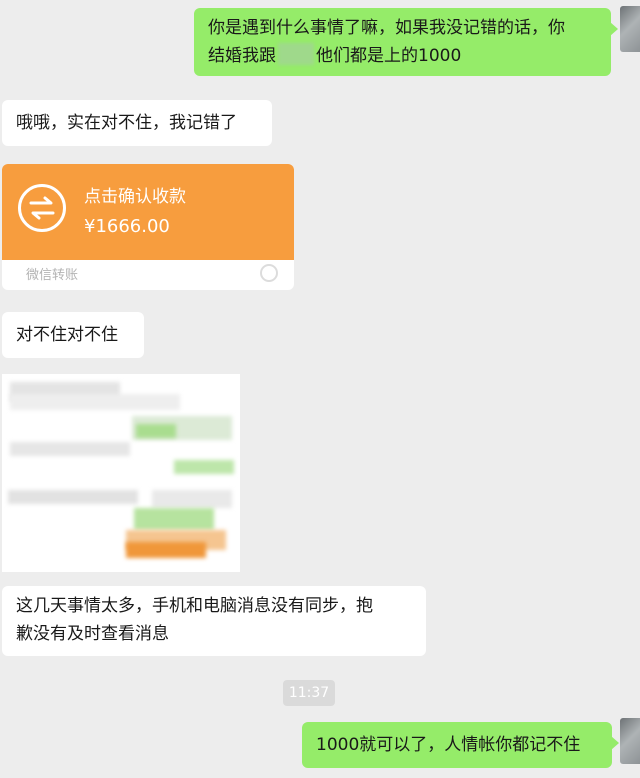  What do you see at coordinates (296, 54) in the screenshot?
I see `redacted-name` at bounding box center [296, 54].